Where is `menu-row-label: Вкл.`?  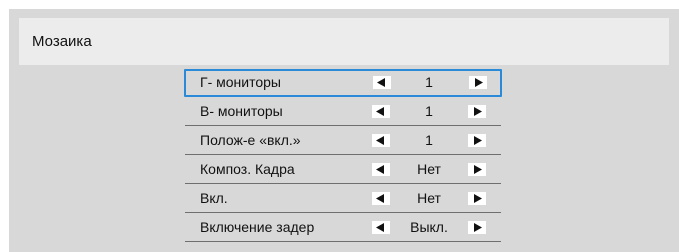
menu-row-label: Вкл. is located at coordinates (214, 198).